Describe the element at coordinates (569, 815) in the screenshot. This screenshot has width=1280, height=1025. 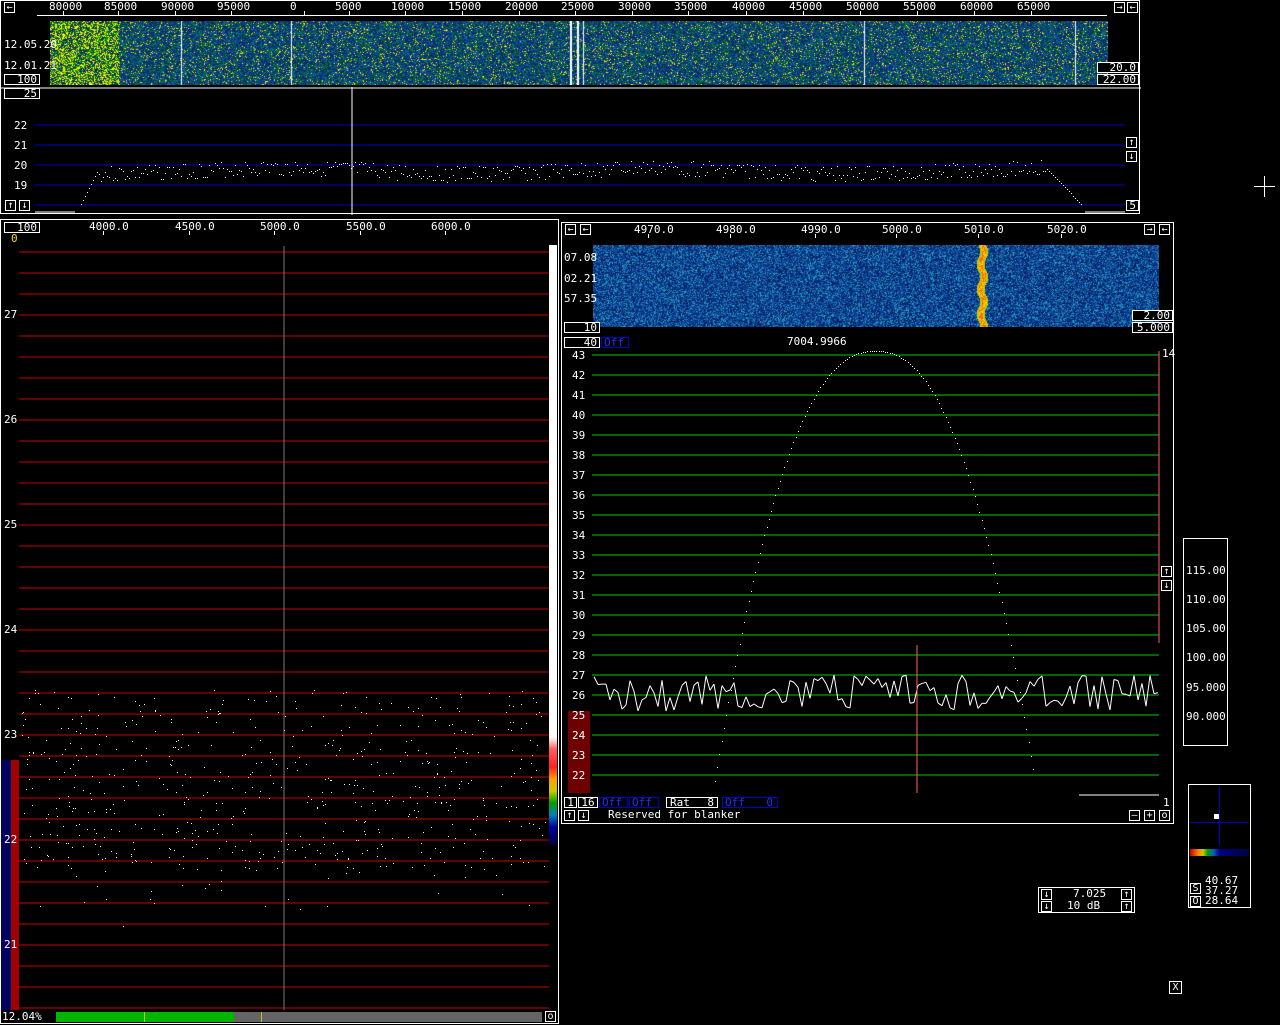
I see `bb-blanker-up-button: ↑` at that location.